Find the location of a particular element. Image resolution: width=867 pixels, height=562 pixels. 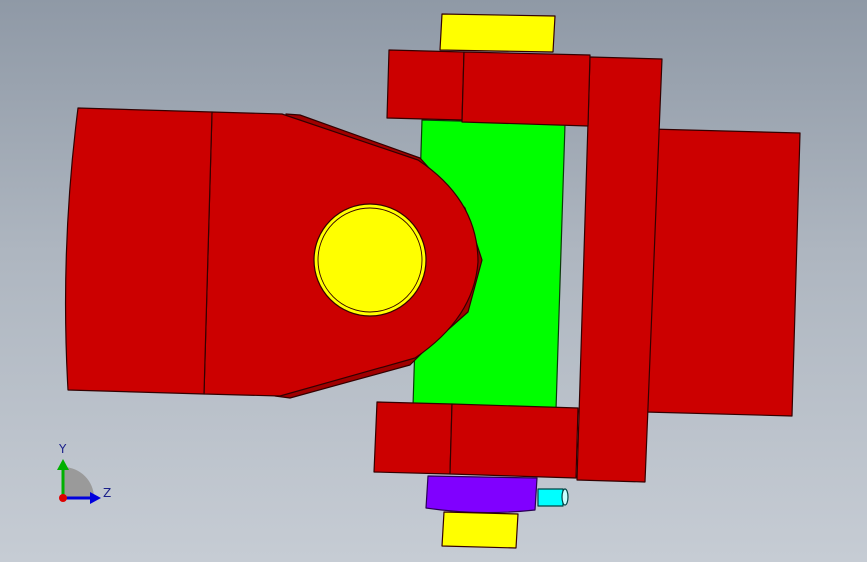

bottom-flange-left is located at coordinates (413, 438).